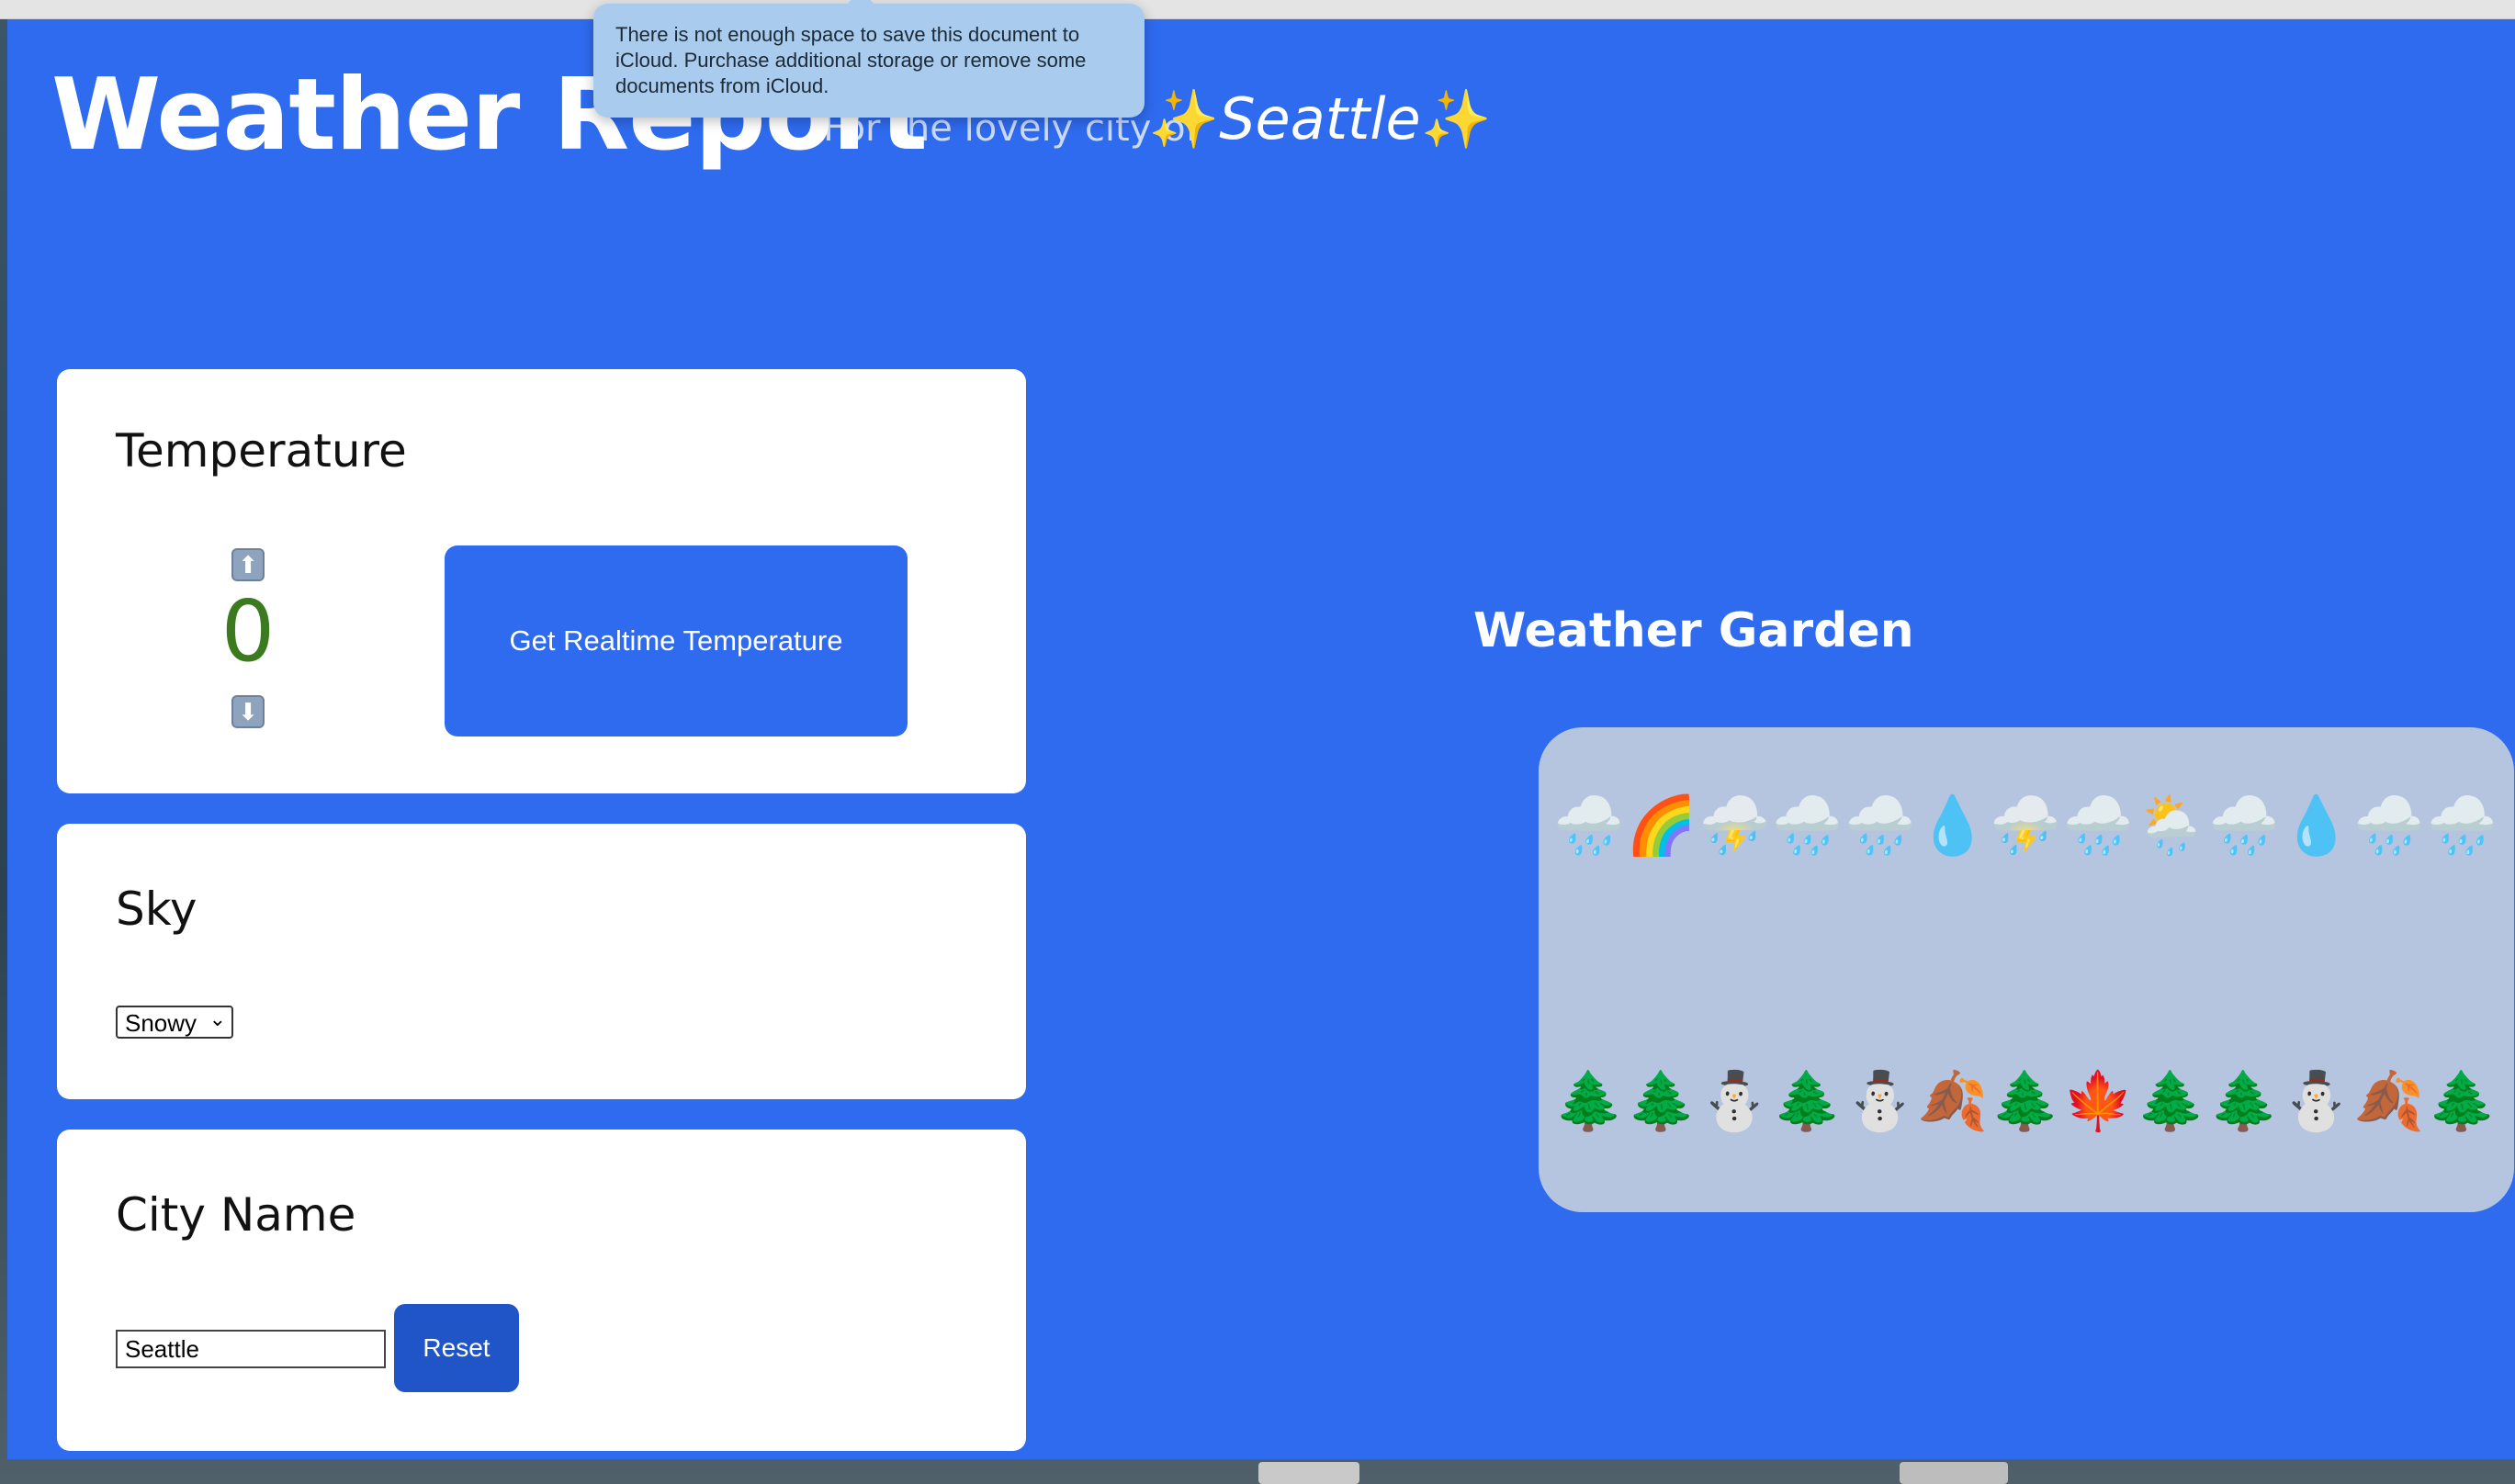 This screenshot has height=1484, width=2515. Describe the element at coordinates (860, 10) in the screenshot. I see `tooltip-arrow` at that location.